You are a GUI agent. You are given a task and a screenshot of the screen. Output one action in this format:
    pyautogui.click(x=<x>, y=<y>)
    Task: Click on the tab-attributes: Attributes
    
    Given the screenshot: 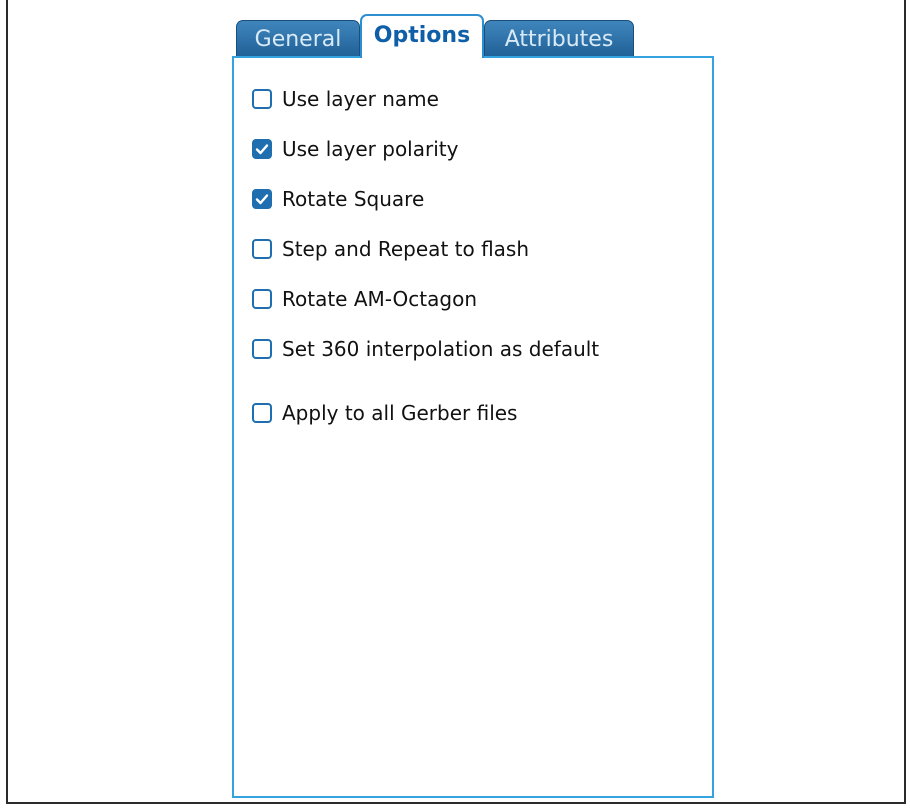 What is the action you would take?
    pyautogui.click(x=559, y=39)
    